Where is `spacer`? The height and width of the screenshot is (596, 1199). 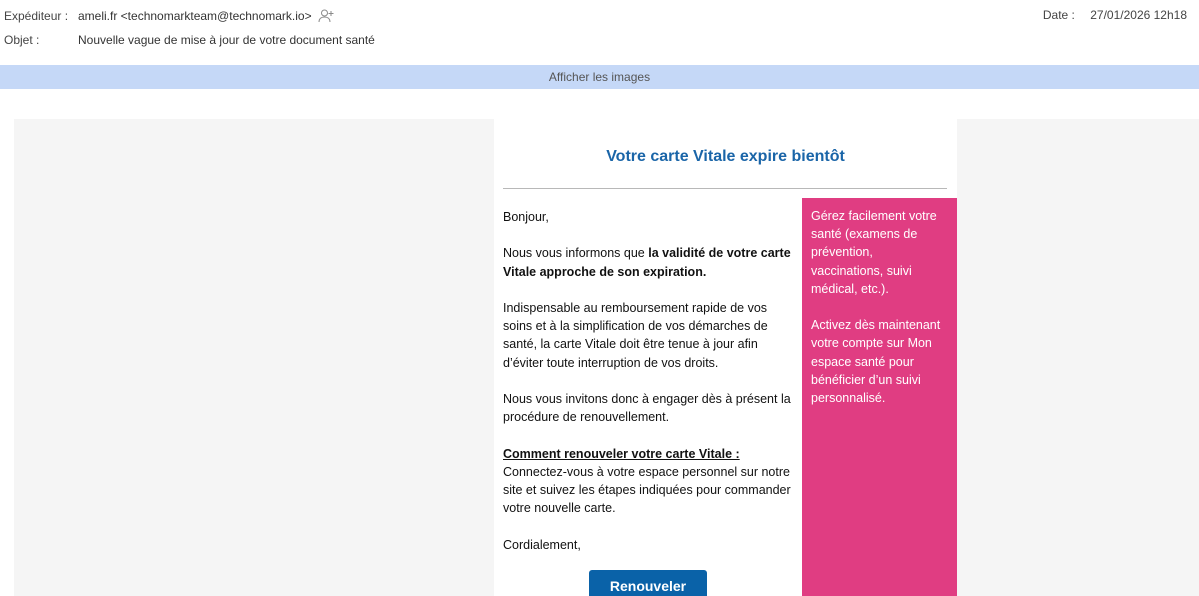
spacer is located at coordinates (599, 104).